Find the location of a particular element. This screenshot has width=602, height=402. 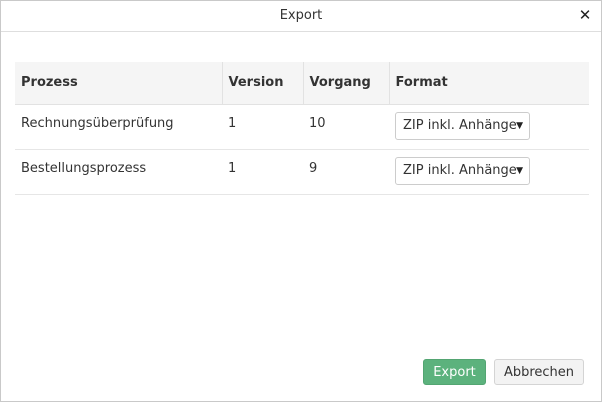

dialog-title: Export is located at coordinates (301, 15).